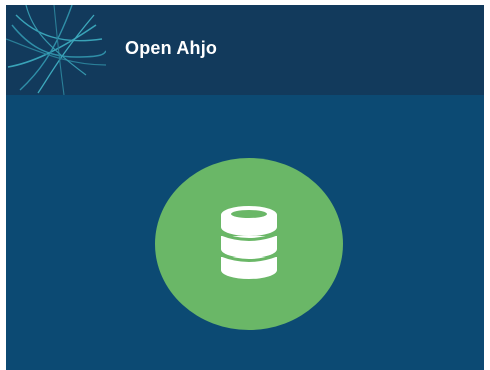 The image size is (490, 370). I want to click on database-icon, so click(249, 242).